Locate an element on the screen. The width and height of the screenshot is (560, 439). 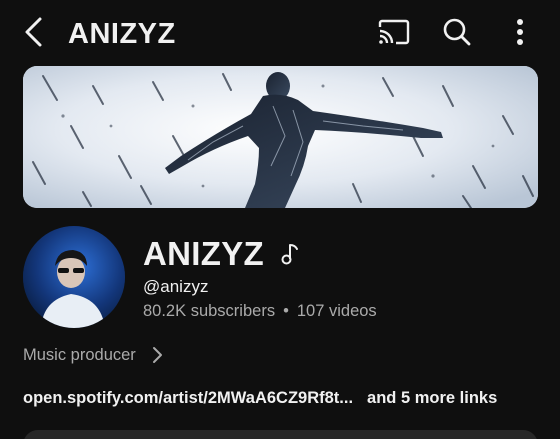
channel-name-row: ANIZYZ is located at coordinates (221, 254).